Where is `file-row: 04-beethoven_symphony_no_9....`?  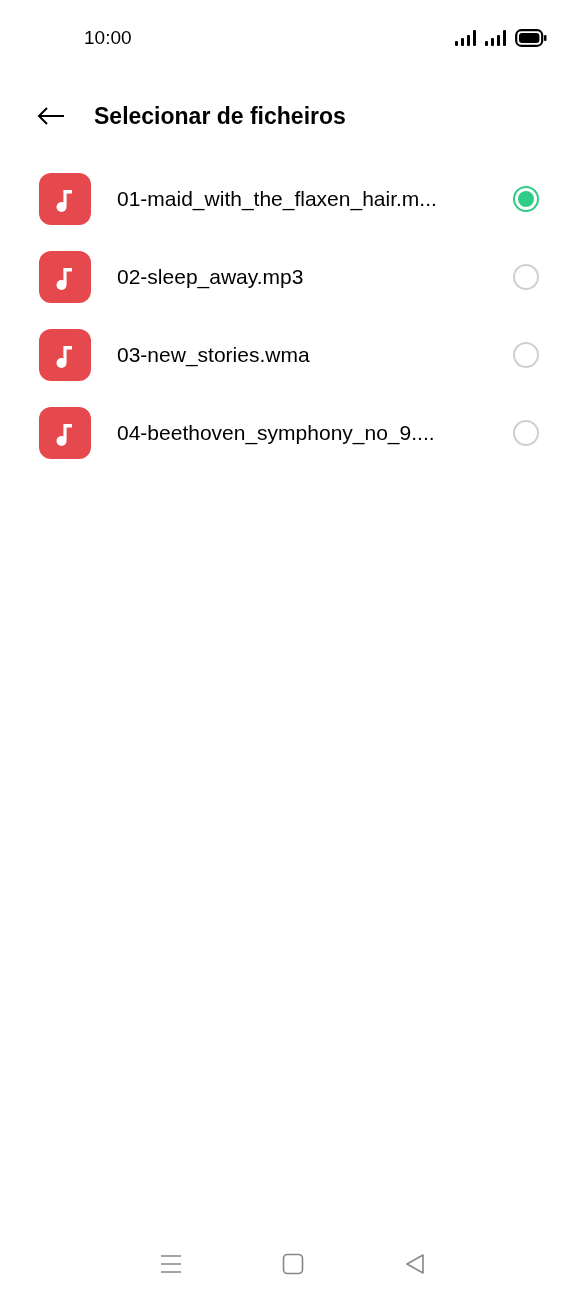
file-row: 04-beethoven_symphony_no_9.... is located at coordinates (292, 433).